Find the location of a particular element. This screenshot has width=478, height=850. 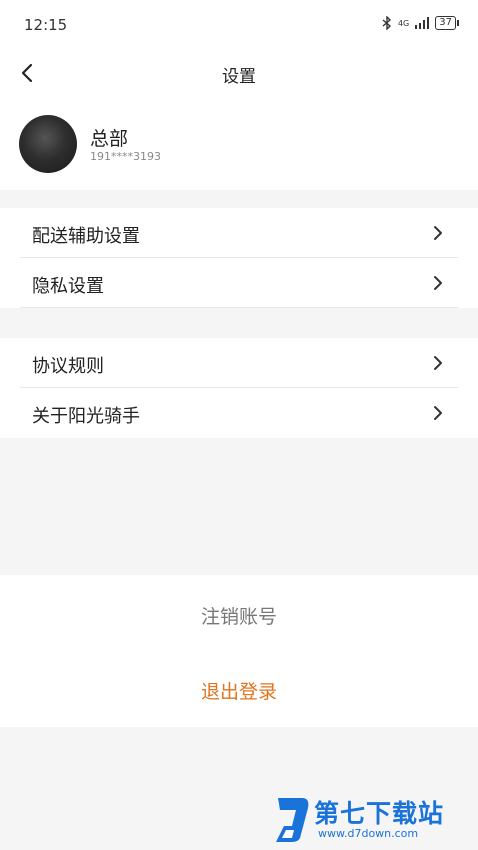

settings-group-1: 配送辅助设置 隐私设置 is located at coordinates (239, 258).